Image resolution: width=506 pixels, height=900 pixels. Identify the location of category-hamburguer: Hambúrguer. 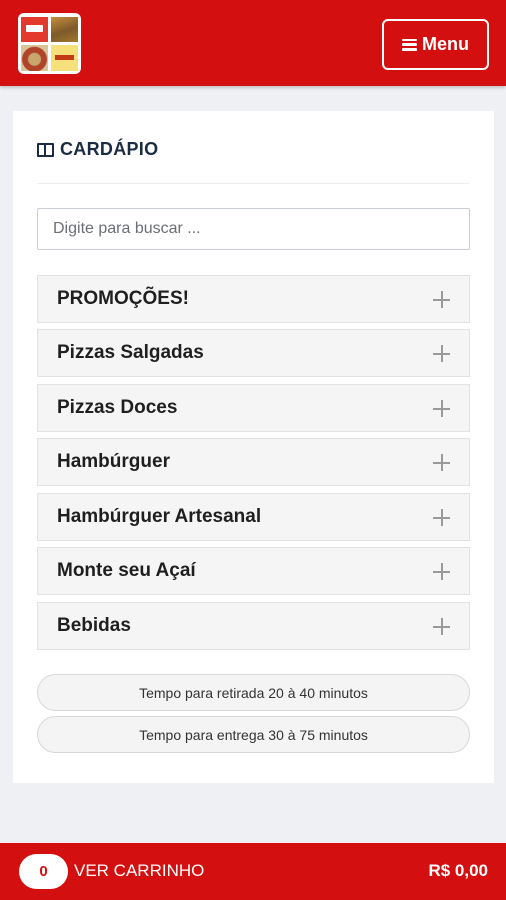
(253, 462).